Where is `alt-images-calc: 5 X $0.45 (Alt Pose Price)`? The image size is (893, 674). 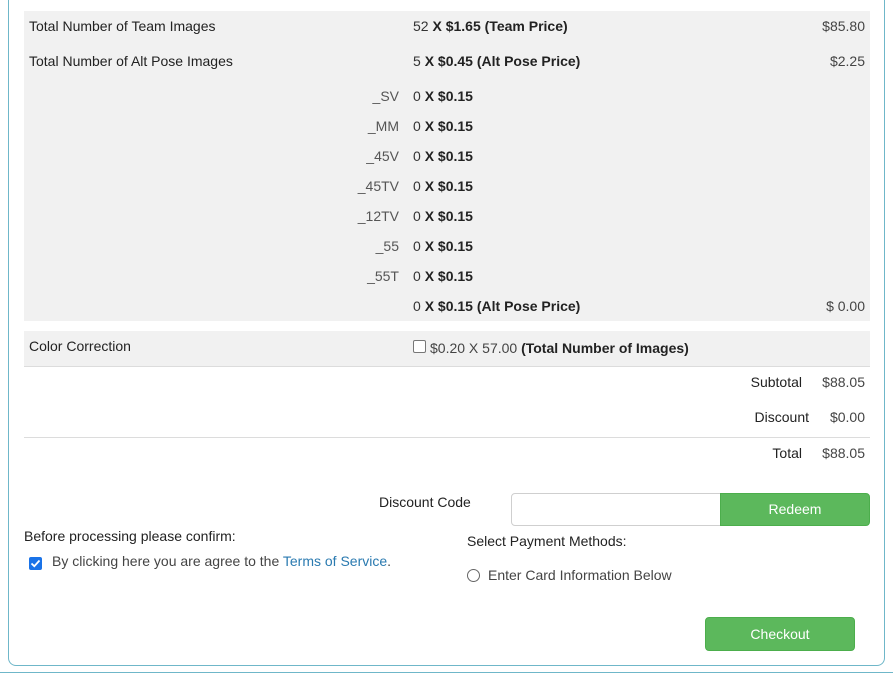
alt-images-calc: 5 X $0.45 (Alt Pose Price) is located at coordinates (496, 61).